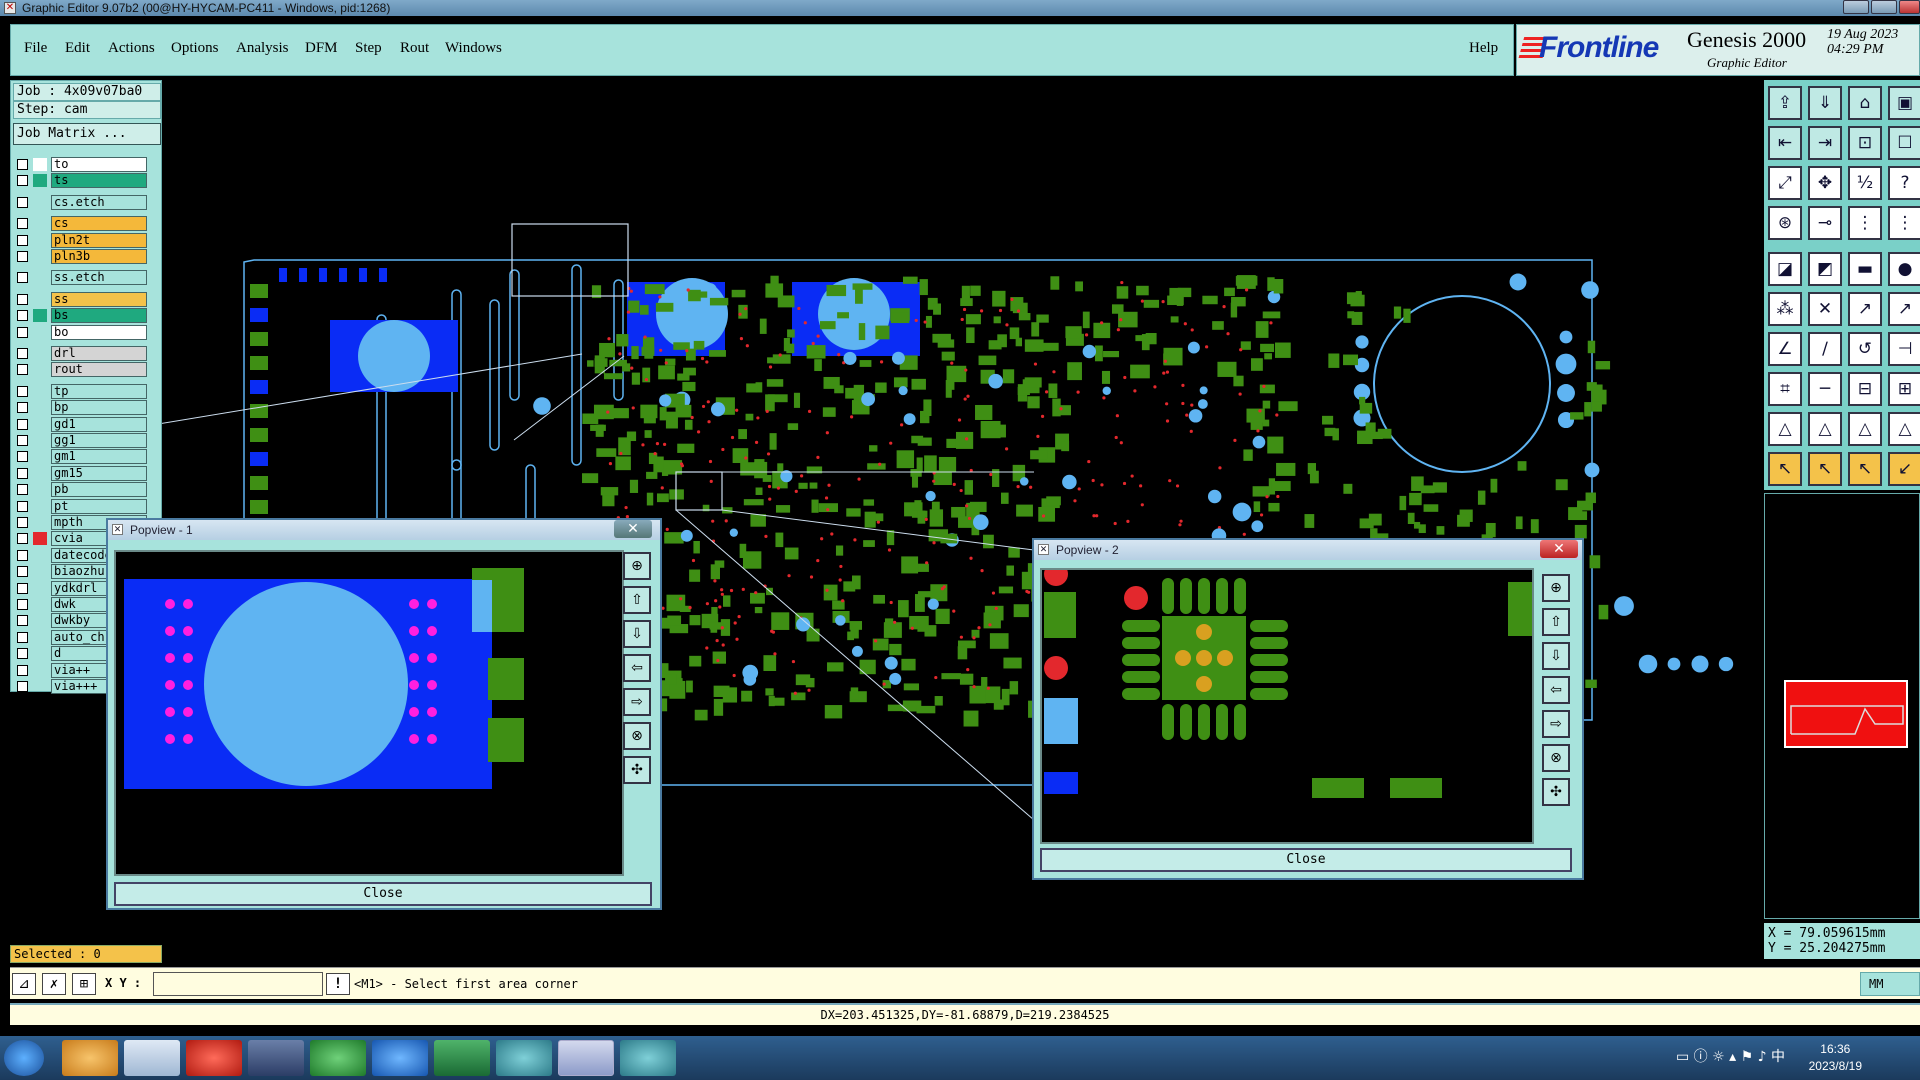 Image resolution: width=1920 pixels, height=1080 pixels. What do you see at coordinates (131, 48) in the screenshot?
I see `menu-actions: Actions` at bounding box center [131, 48].